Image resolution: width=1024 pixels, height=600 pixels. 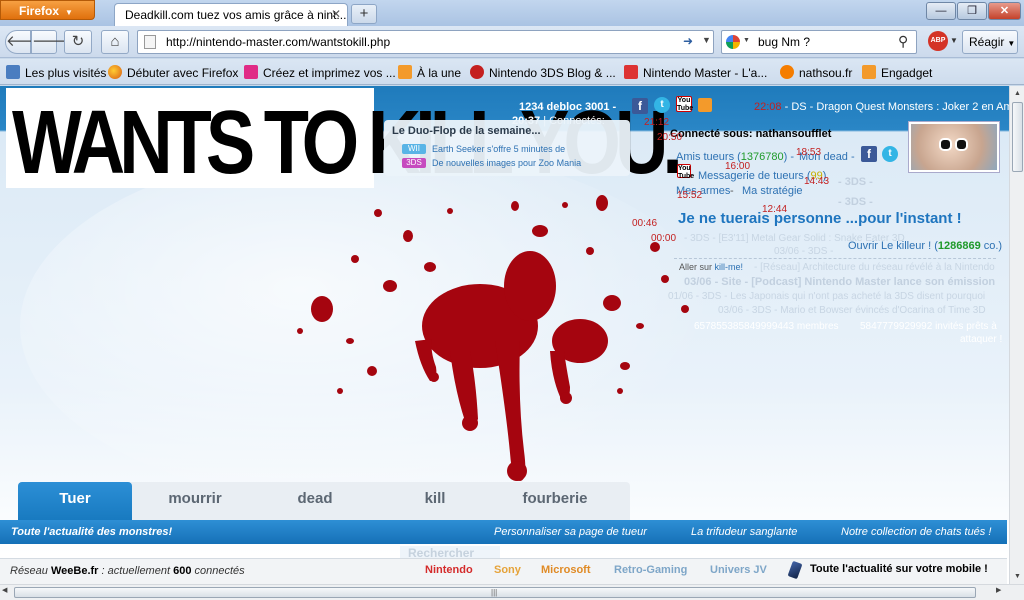 What do you see at coordinates (766, 326) in the screenshot?
I see `ghost-members: 657855385849999443 membres` at bounding box center [766, 326].